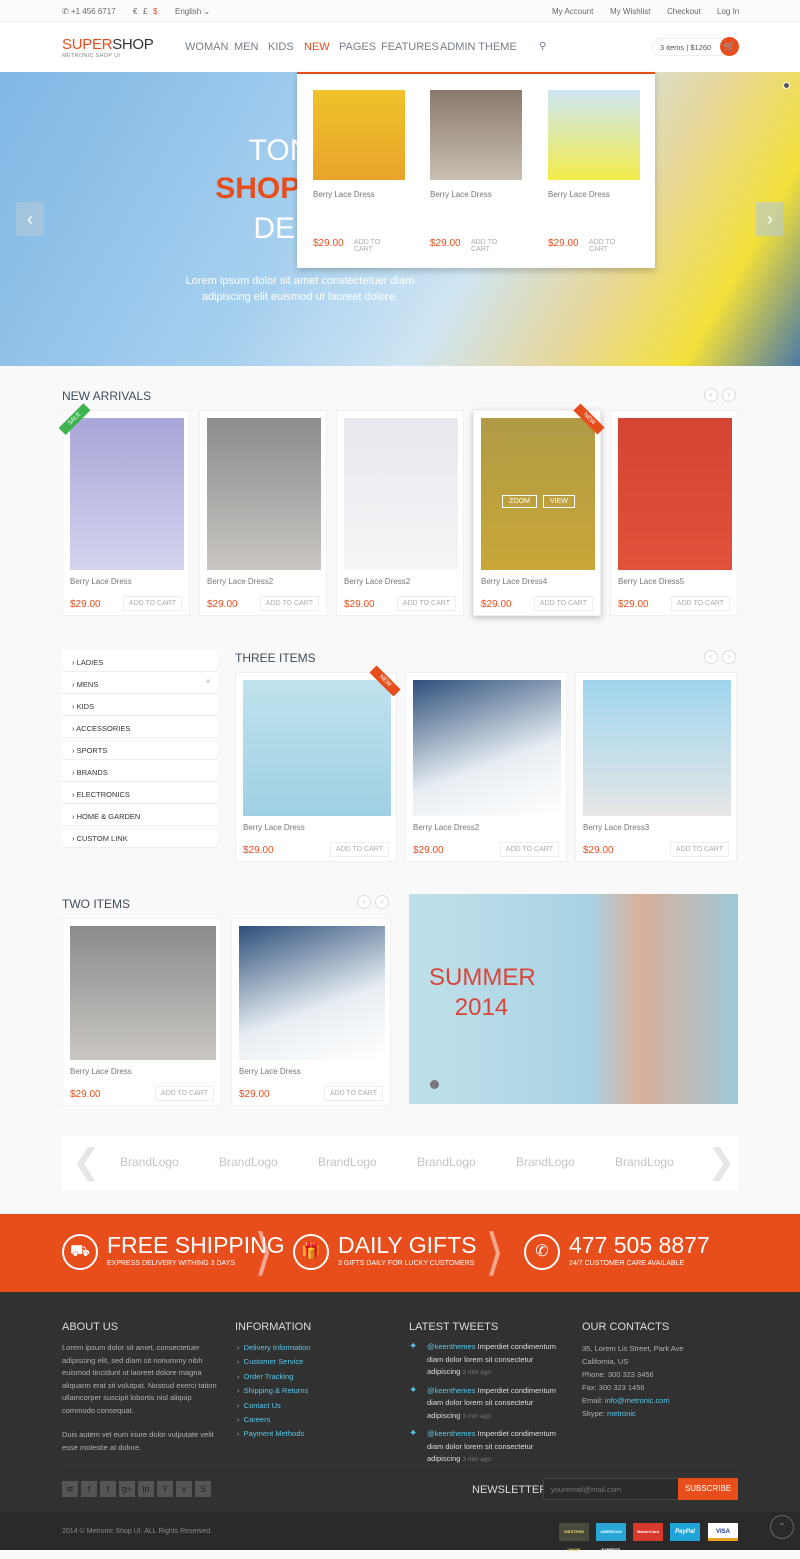 The image size is (800, 1559). Describe the element at coordinates (30, 219) in the screenshot. I see `hero-prev-arrow: ‹` at that location.